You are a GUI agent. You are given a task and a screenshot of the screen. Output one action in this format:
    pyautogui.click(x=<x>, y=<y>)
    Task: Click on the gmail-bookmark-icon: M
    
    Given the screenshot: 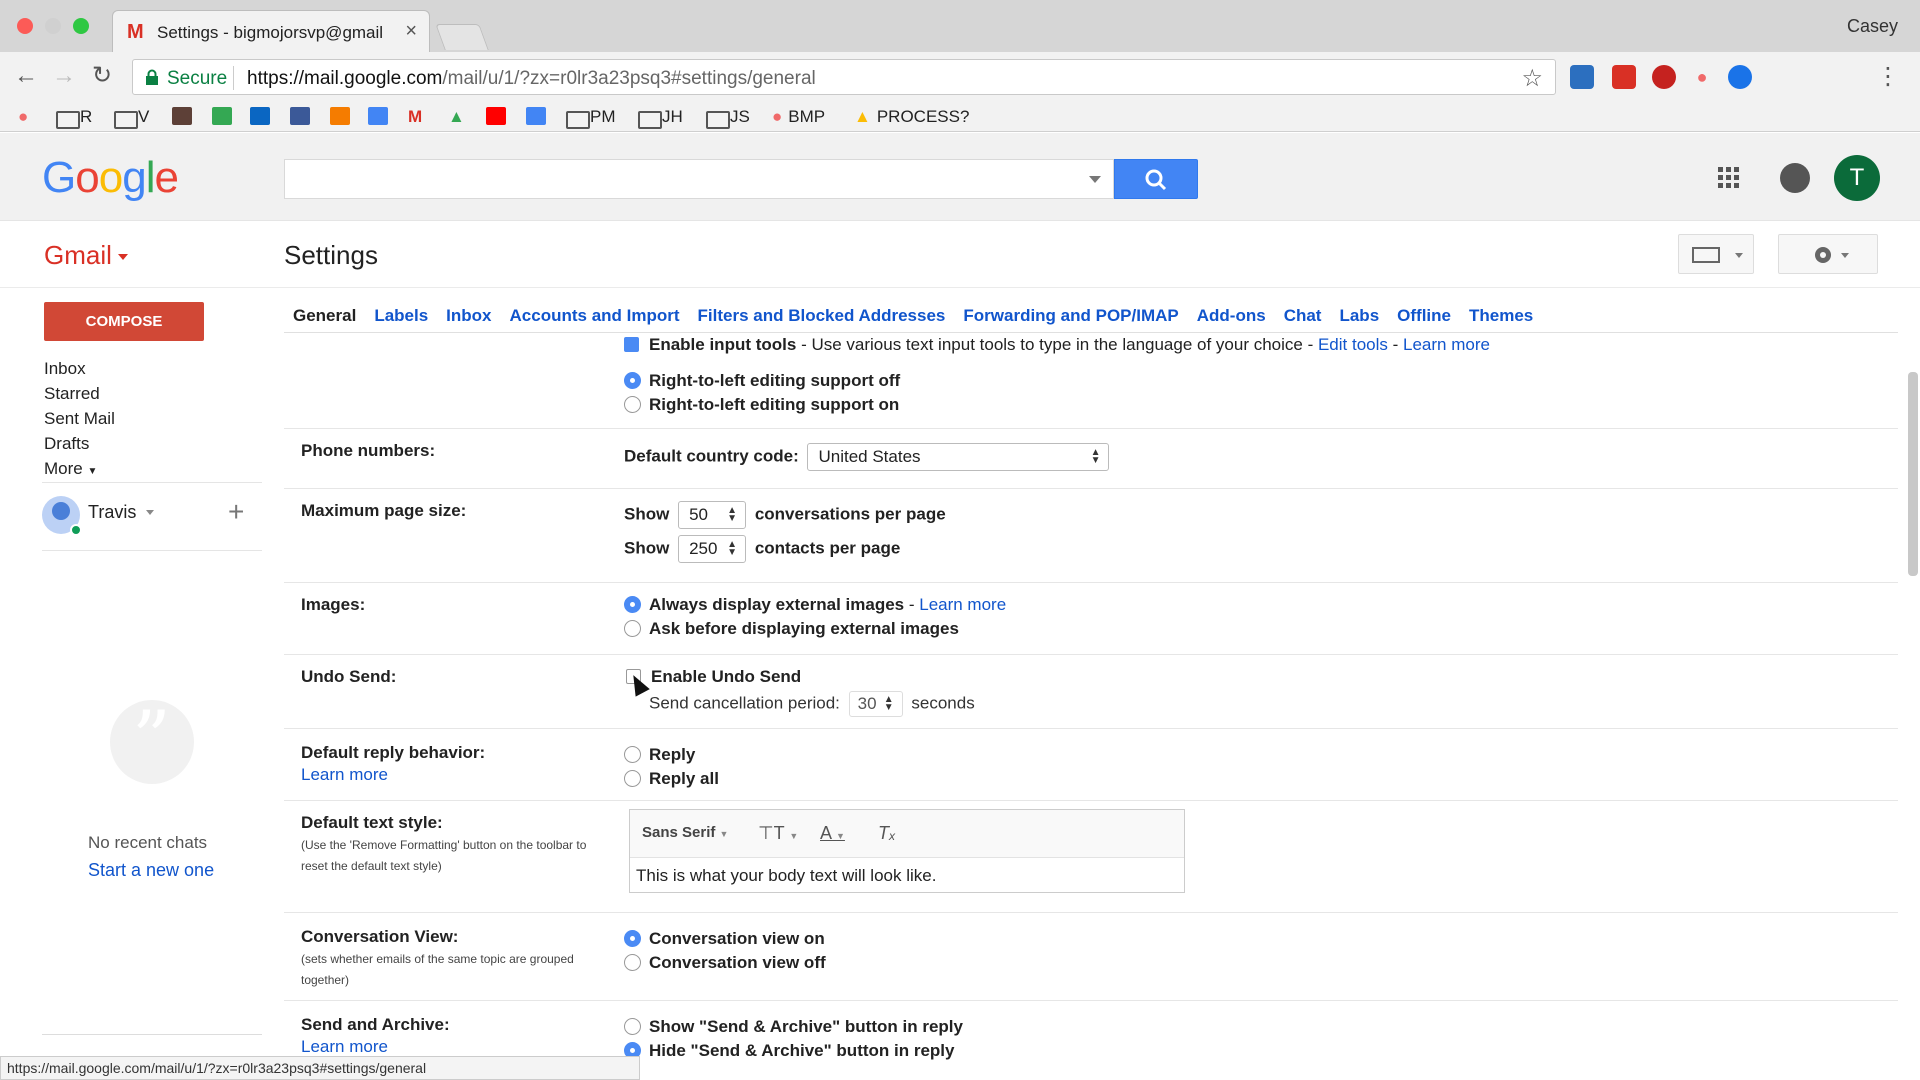 What is the action you would take?
    pyautogui.click(x=415, y=117)
    